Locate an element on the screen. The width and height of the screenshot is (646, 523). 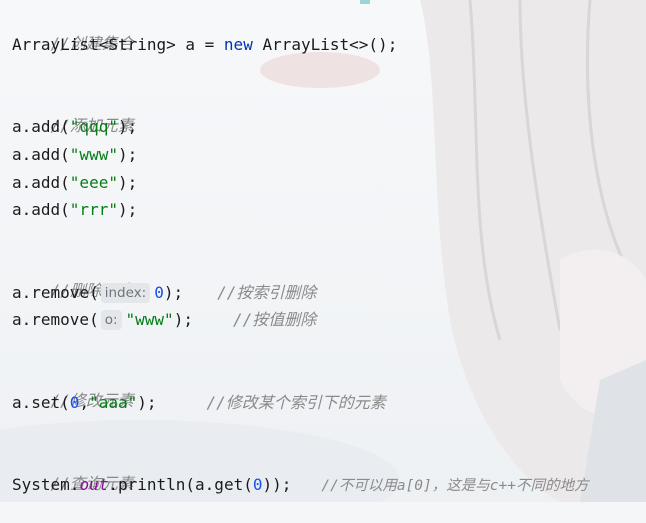
code-line-10: //删除元素 is located at coordinates (73, 276).